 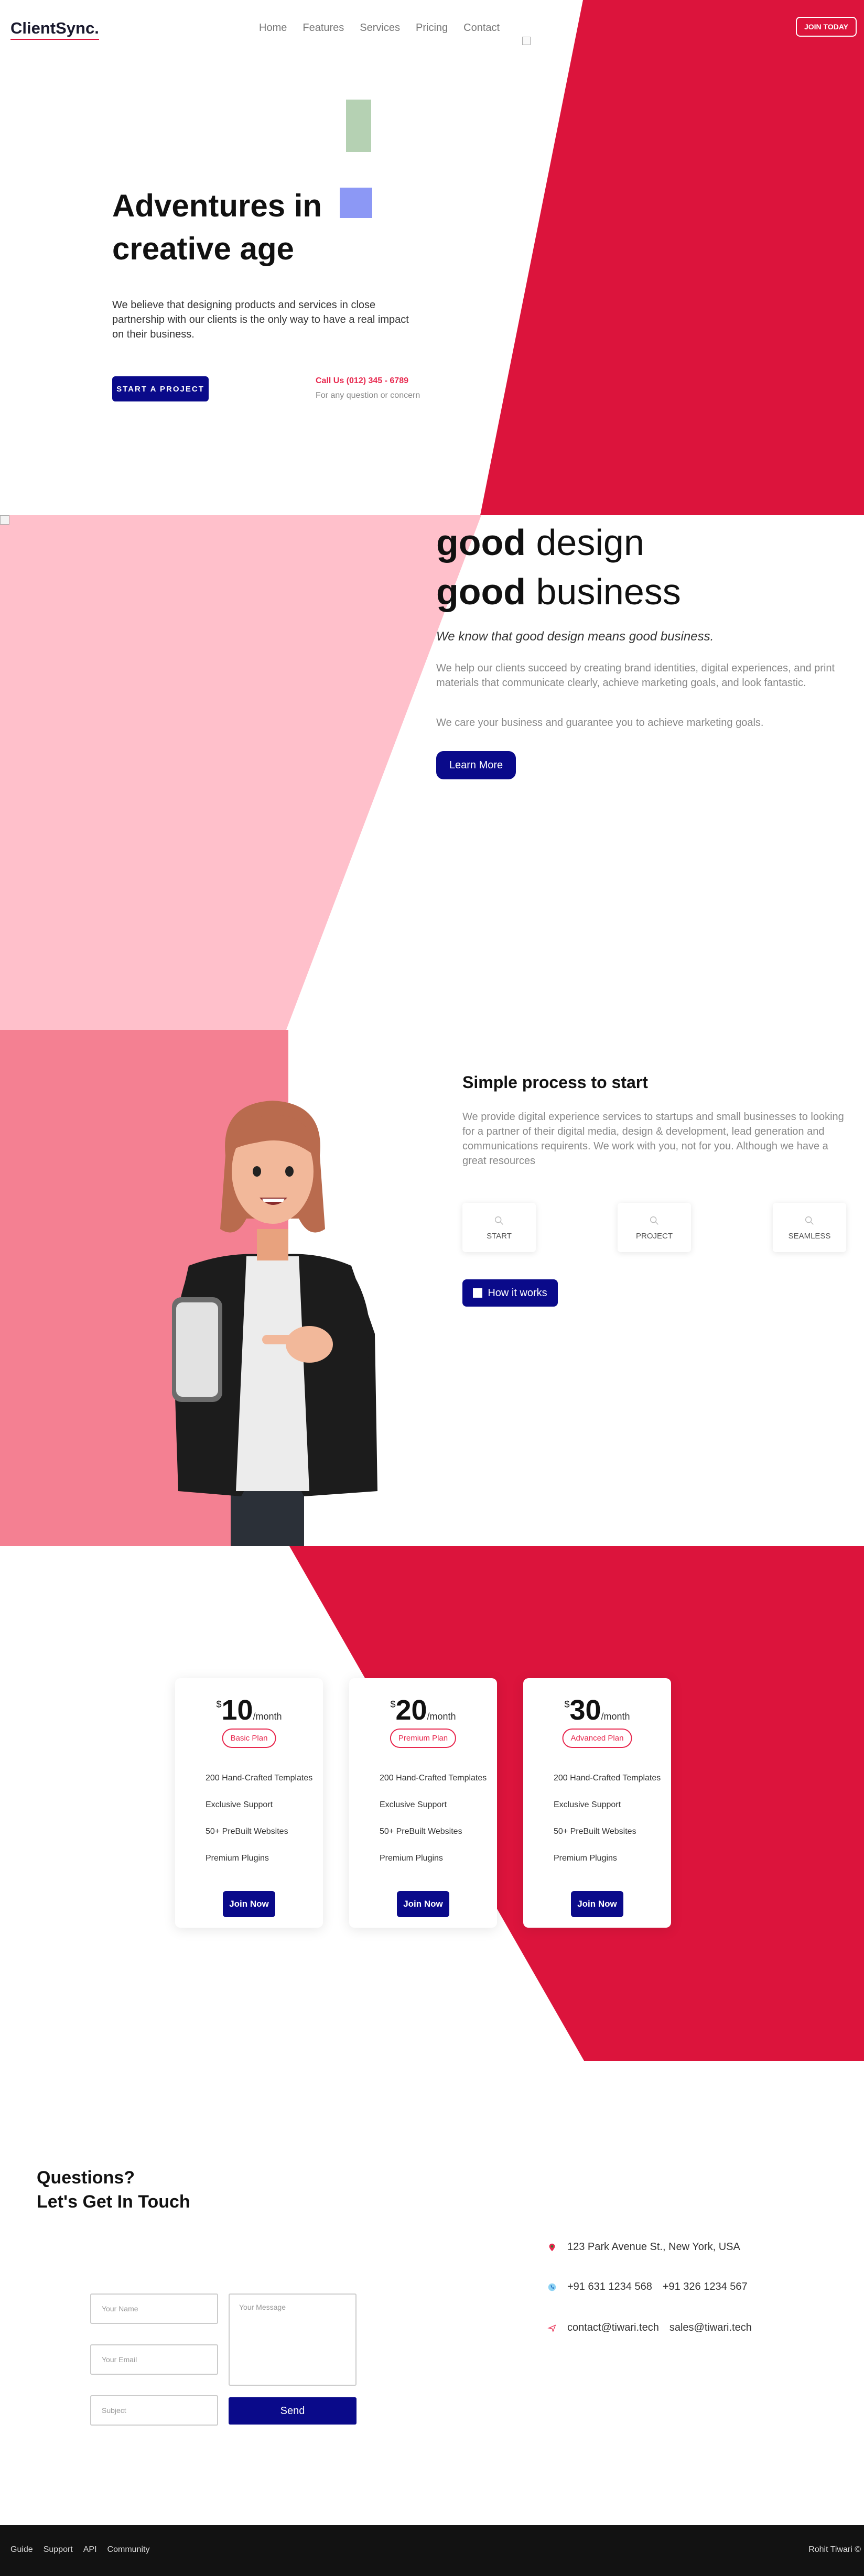 What do you see at coordinates (499, 1236) in the screenshot?
I see `step-label: START` at bounding box center [499, 1236].